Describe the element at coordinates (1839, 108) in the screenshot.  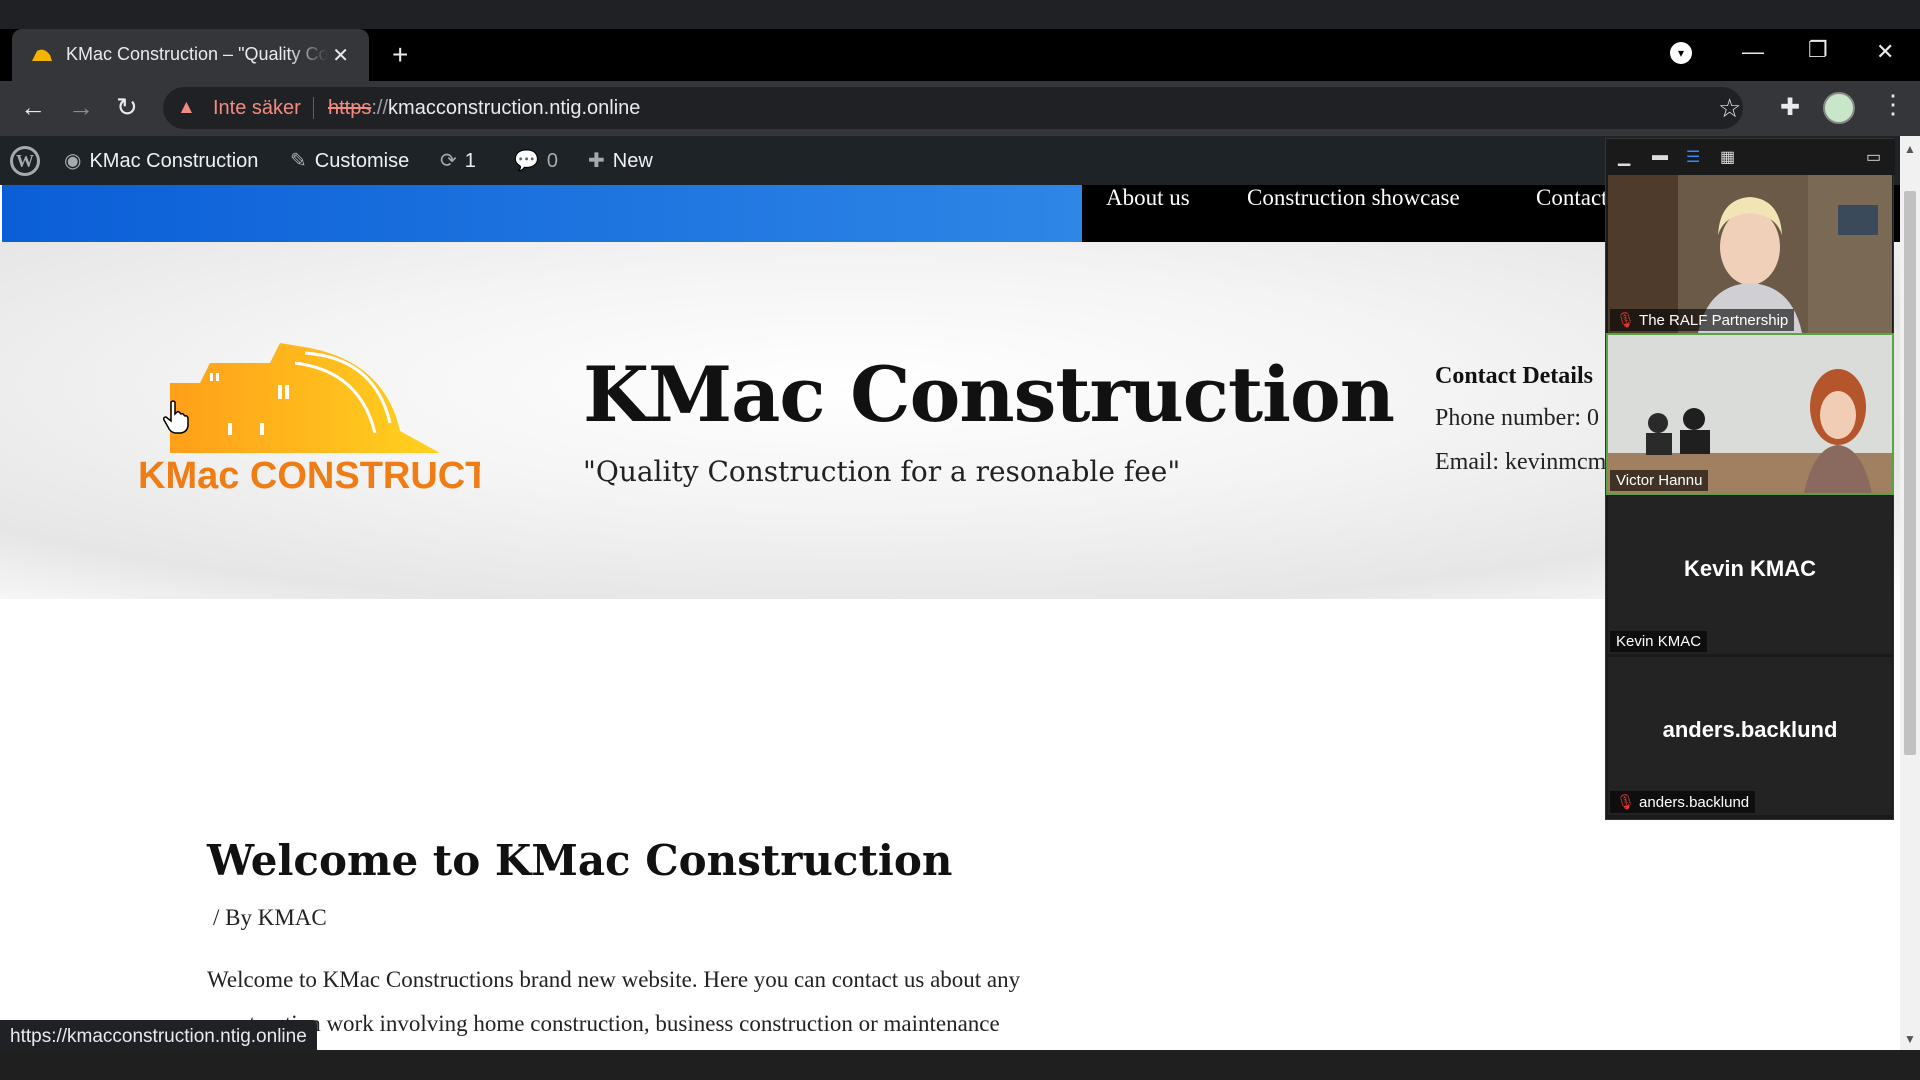
I see `profile-avatar` at that location.